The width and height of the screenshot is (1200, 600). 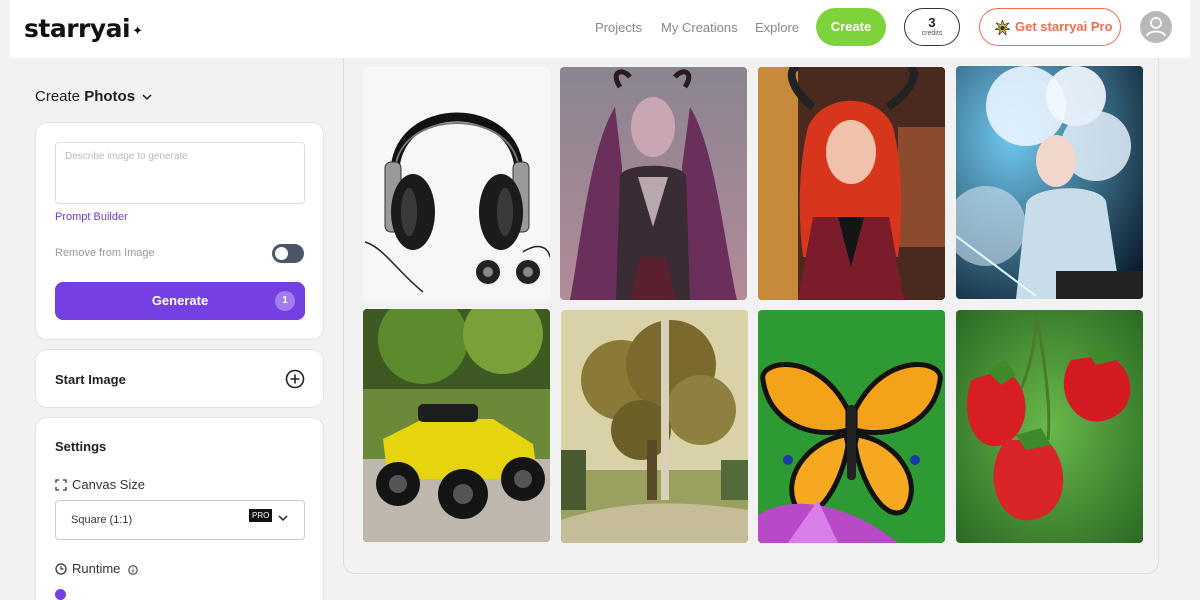 What do you see at coordinates (456, 425) in the screenshot?
I see `yellow-atv-image` at bounding box center [456, 425].